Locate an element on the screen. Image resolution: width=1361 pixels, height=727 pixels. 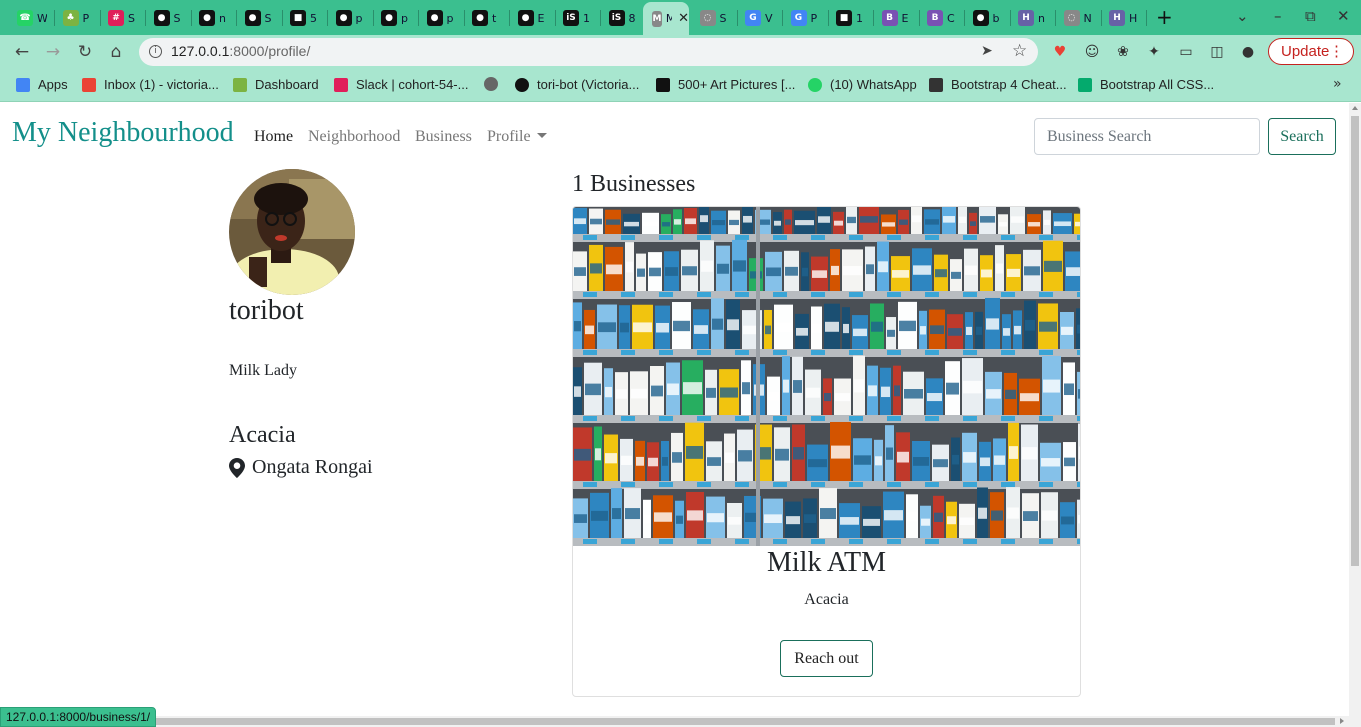
update-button: Update ⋮ is located at coordinates (1311, 51).